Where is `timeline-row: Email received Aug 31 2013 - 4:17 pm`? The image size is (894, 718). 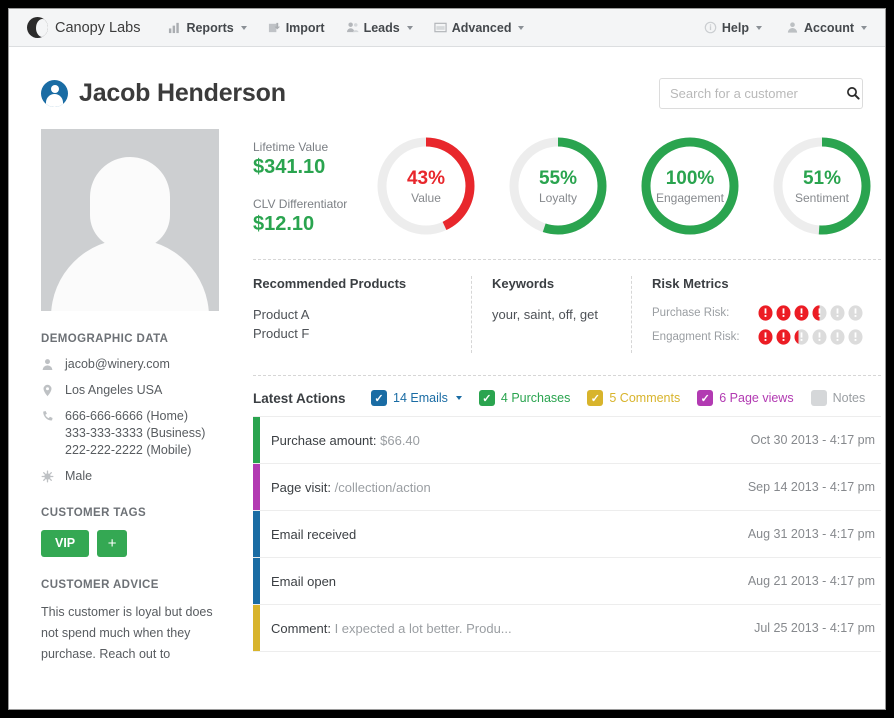 timeline-row: Email received Aug 31 2013 - 4:17 pm is located at coordinates (567, 534).